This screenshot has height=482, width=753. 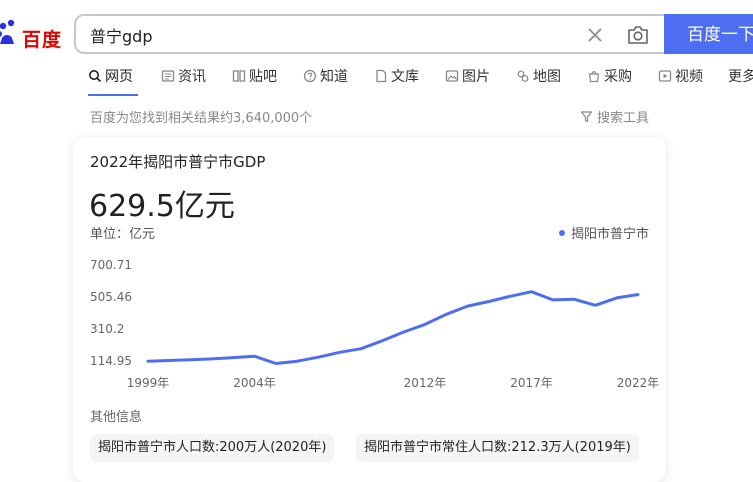 I want to click on tieba-icon, so click(x=239, y=76).